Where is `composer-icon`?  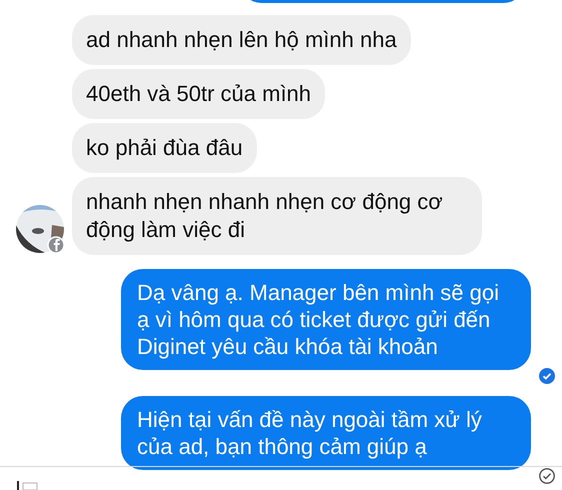
composer-icon is located at coordinates (28, 485).